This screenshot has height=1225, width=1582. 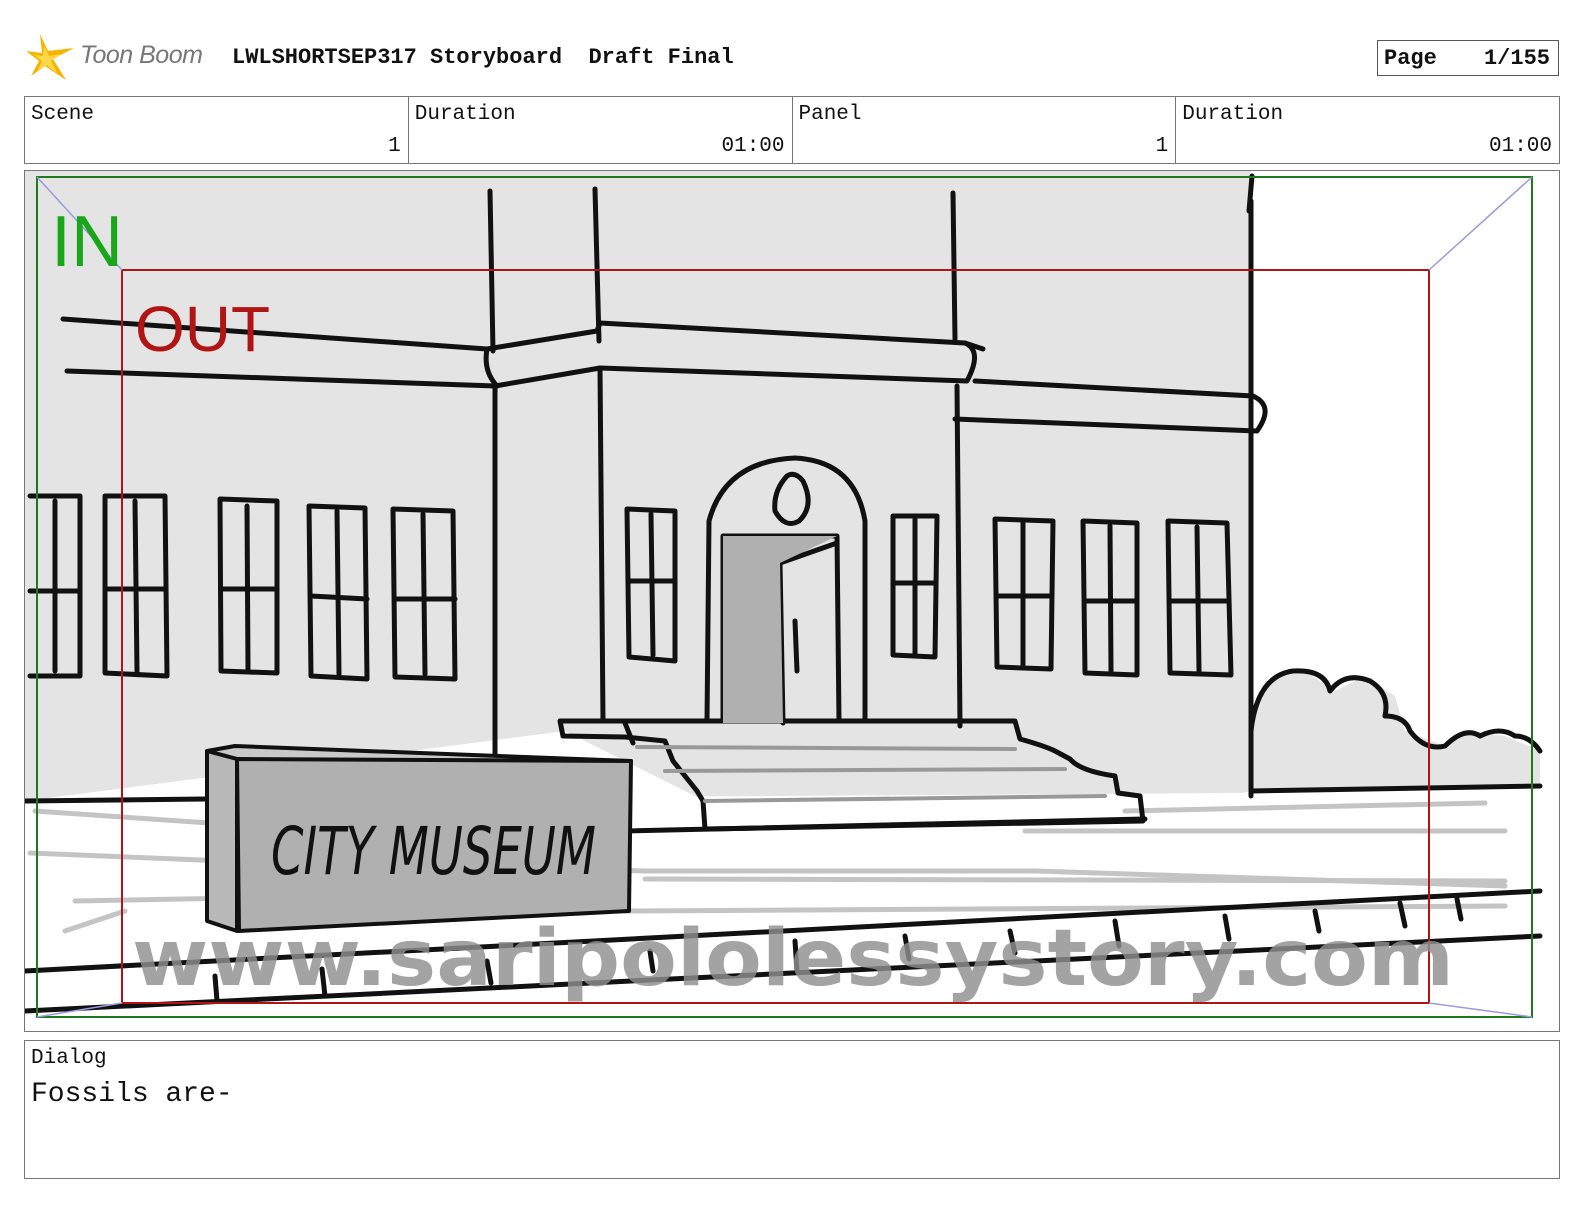 I want to click on panel-value: 1, so click(x=1162, y=146).